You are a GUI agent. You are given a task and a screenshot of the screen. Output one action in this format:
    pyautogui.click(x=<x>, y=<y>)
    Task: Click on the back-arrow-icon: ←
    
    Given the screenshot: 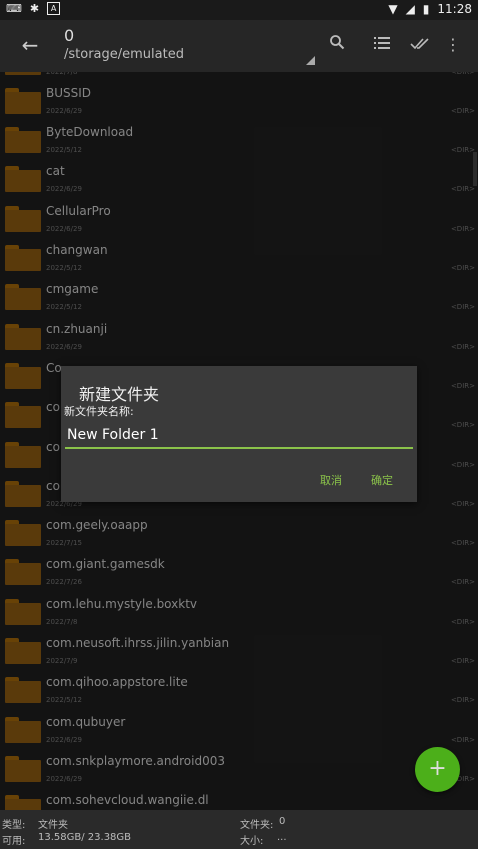 What is the action you would take?
    pyautogui.click(x=30, y=45)
    